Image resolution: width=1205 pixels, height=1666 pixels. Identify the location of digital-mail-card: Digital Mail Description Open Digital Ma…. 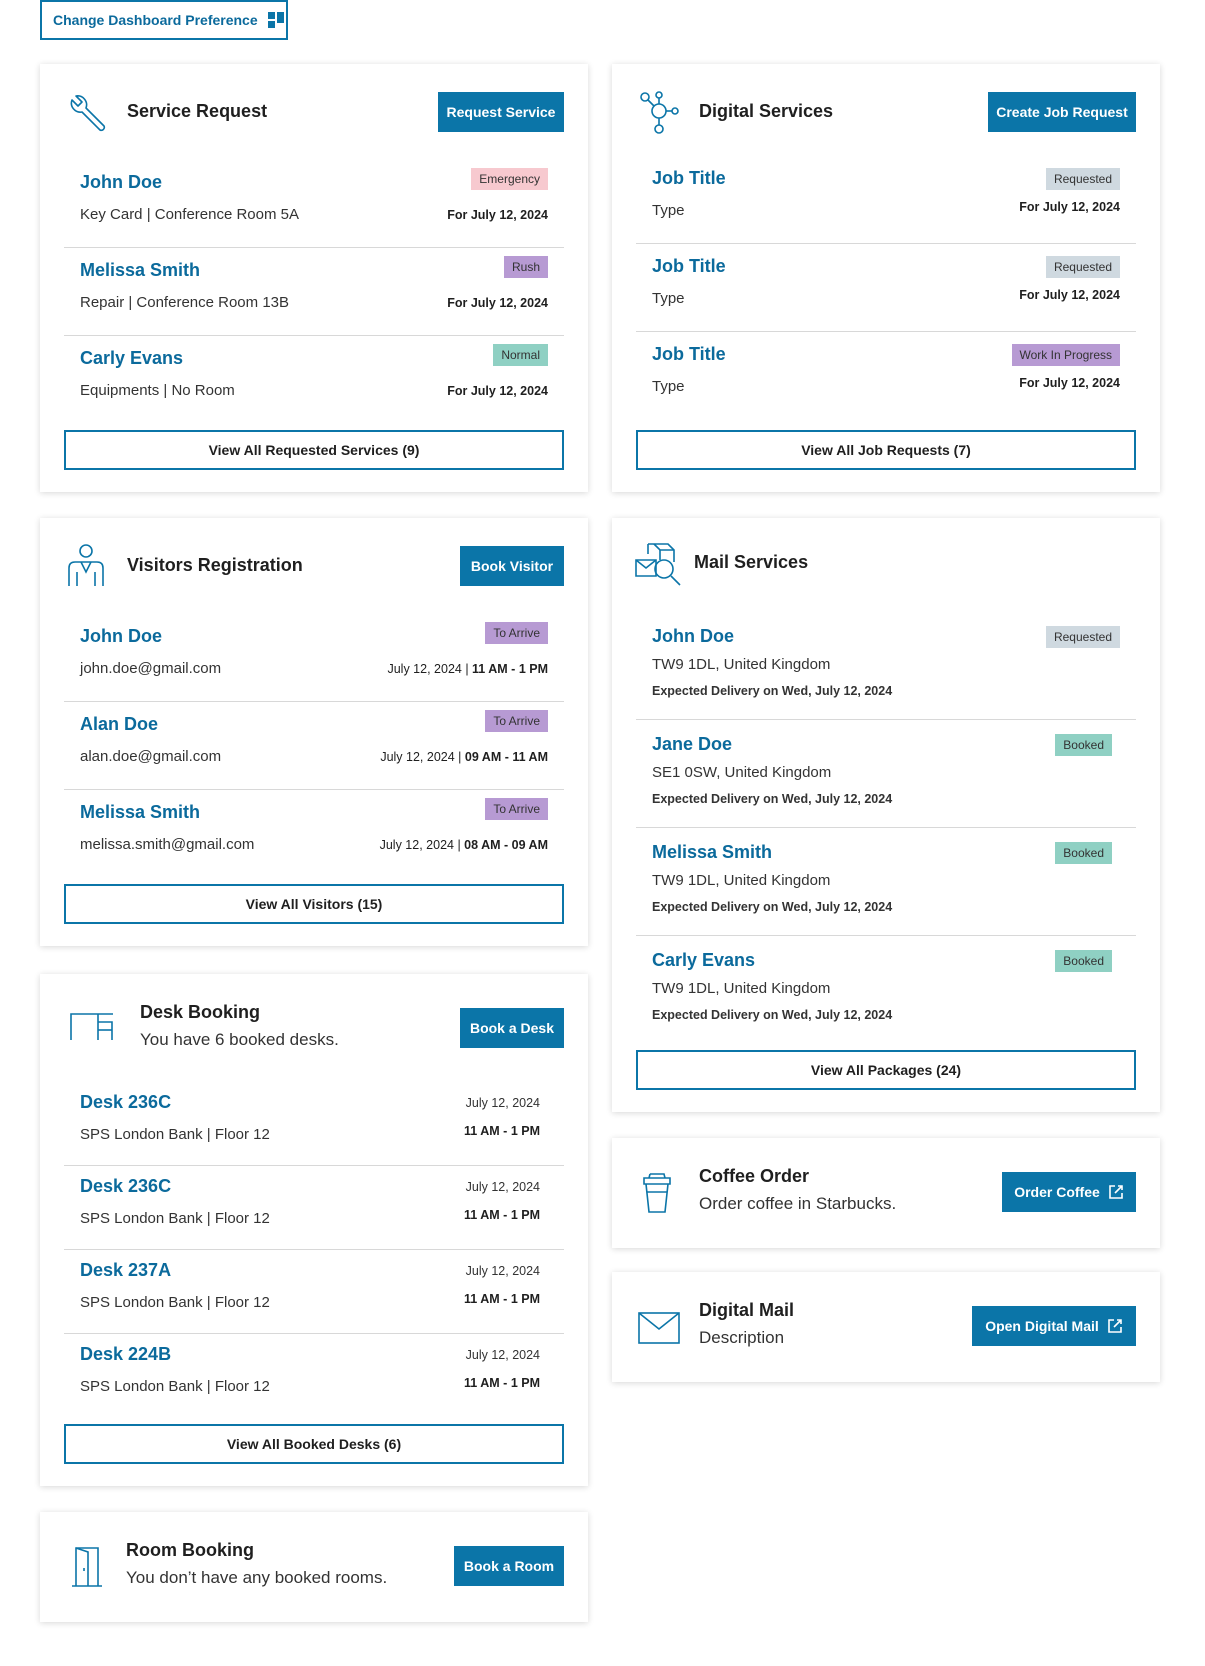
(886, 1327).